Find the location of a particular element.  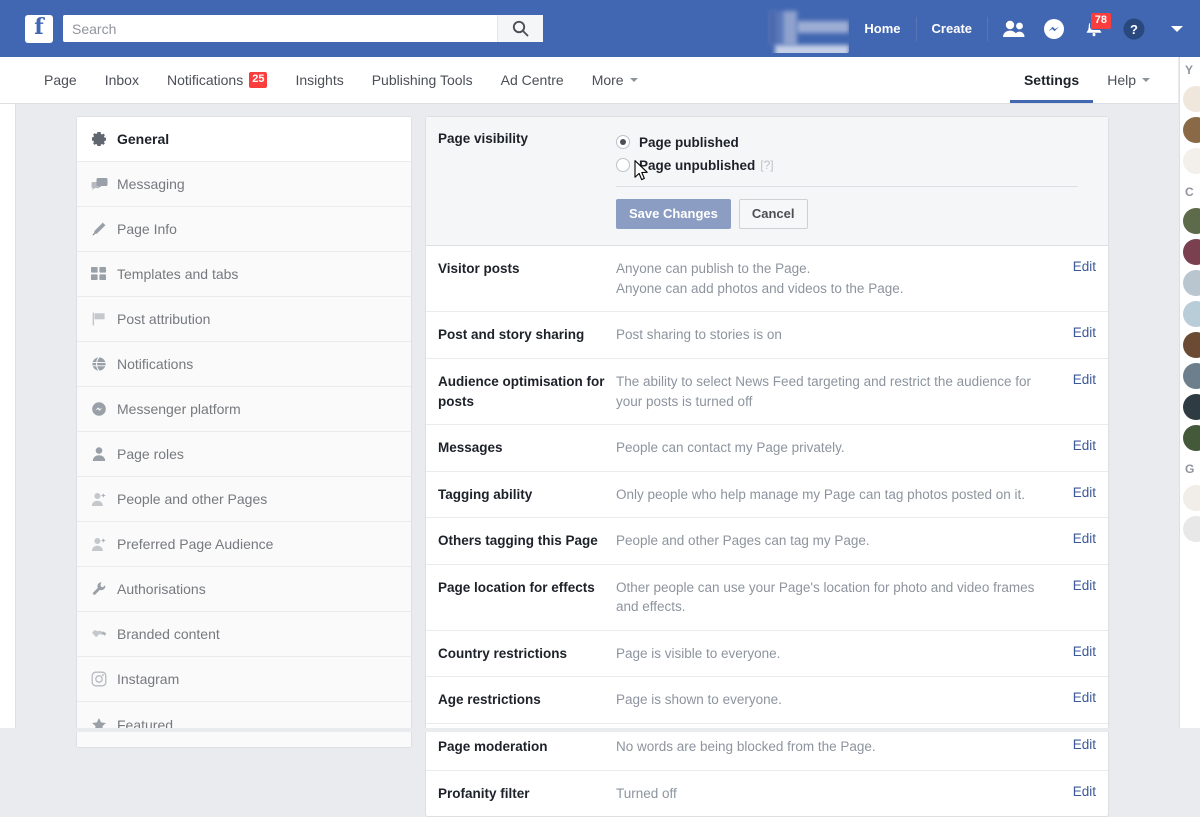

sidebar-item-label: Authorisations is located at coordinates (161, 589).